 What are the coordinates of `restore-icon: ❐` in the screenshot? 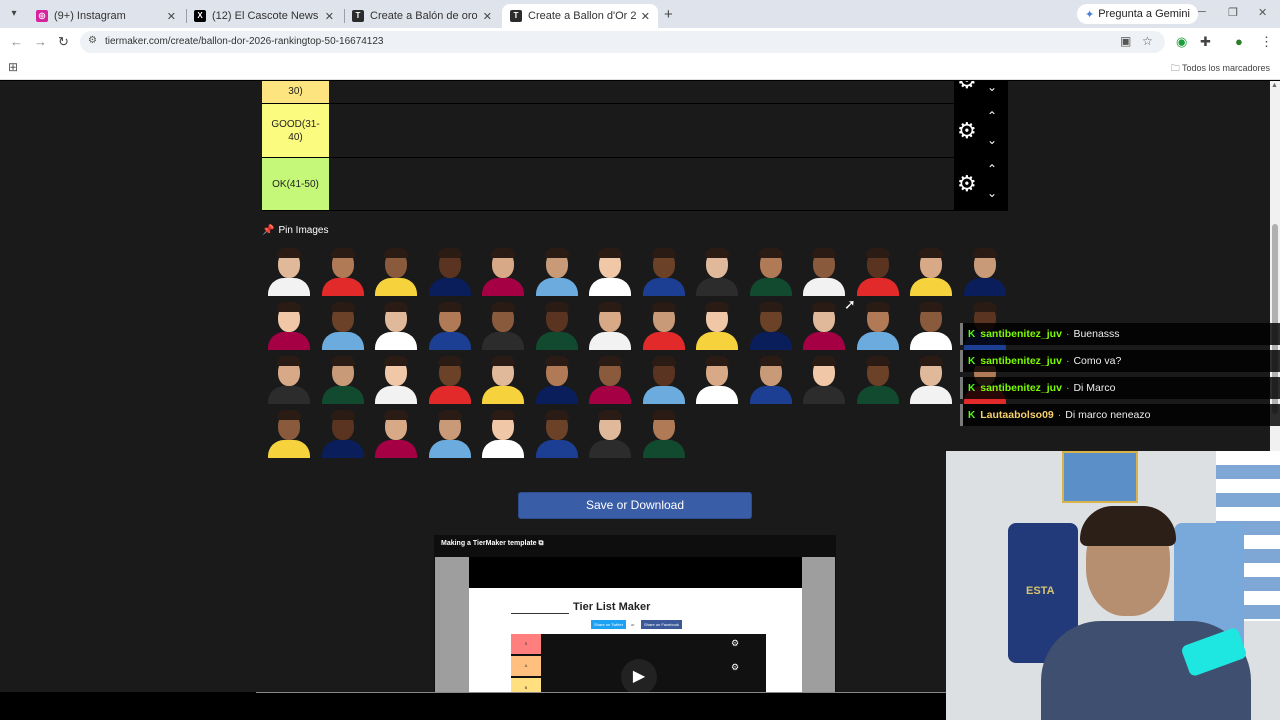 It's located at (1233, 12).